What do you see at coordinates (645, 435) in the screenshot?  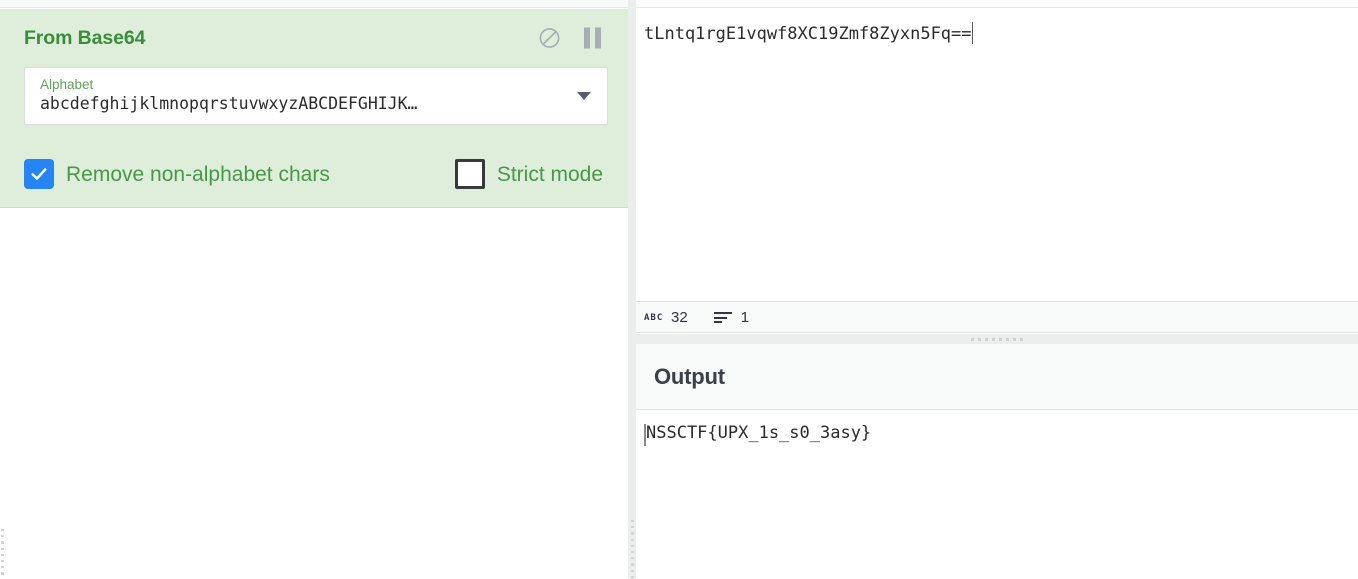 I see `output-text-cursor` at bounding box center [645, 435].